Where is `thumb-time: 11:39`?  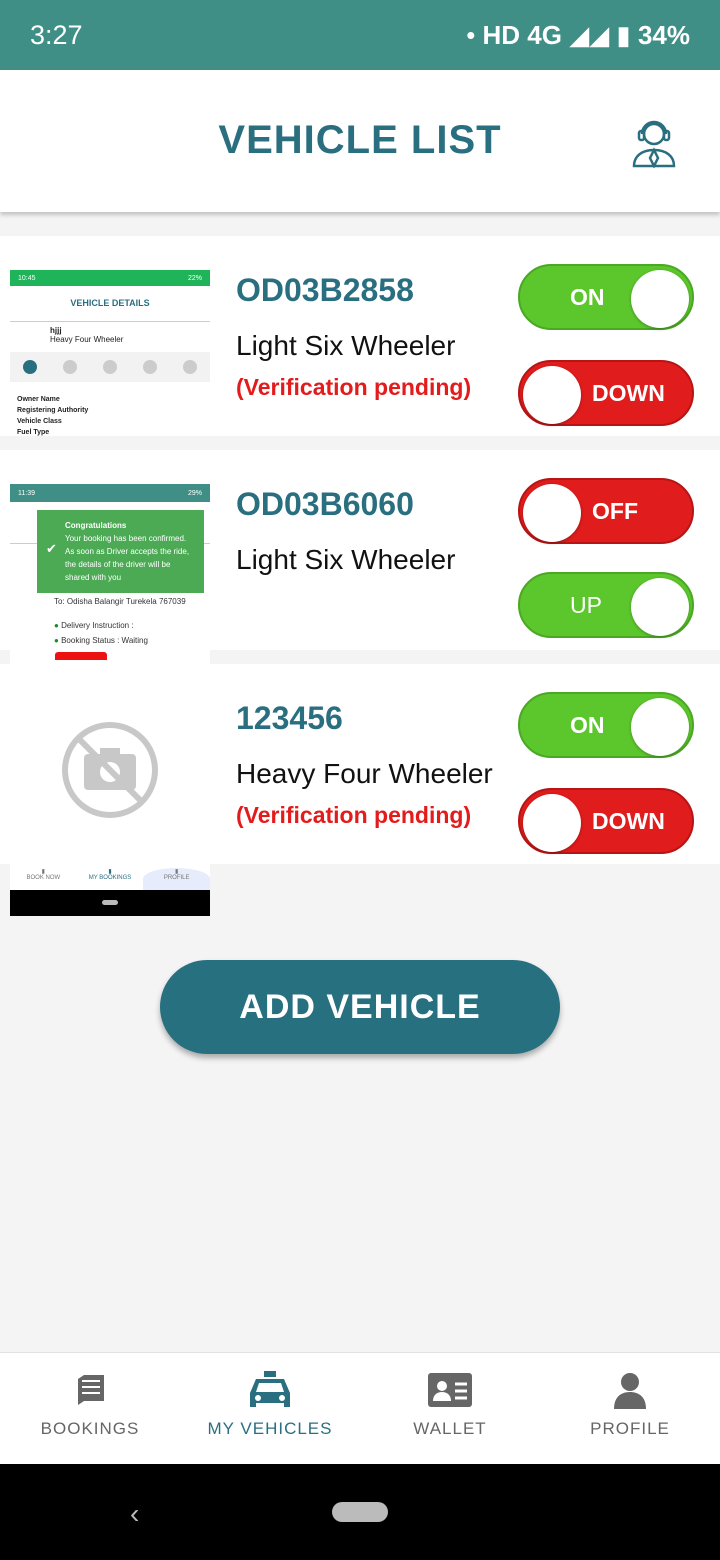 thumb-time: 11:39 is located at coordinates (26, 493).